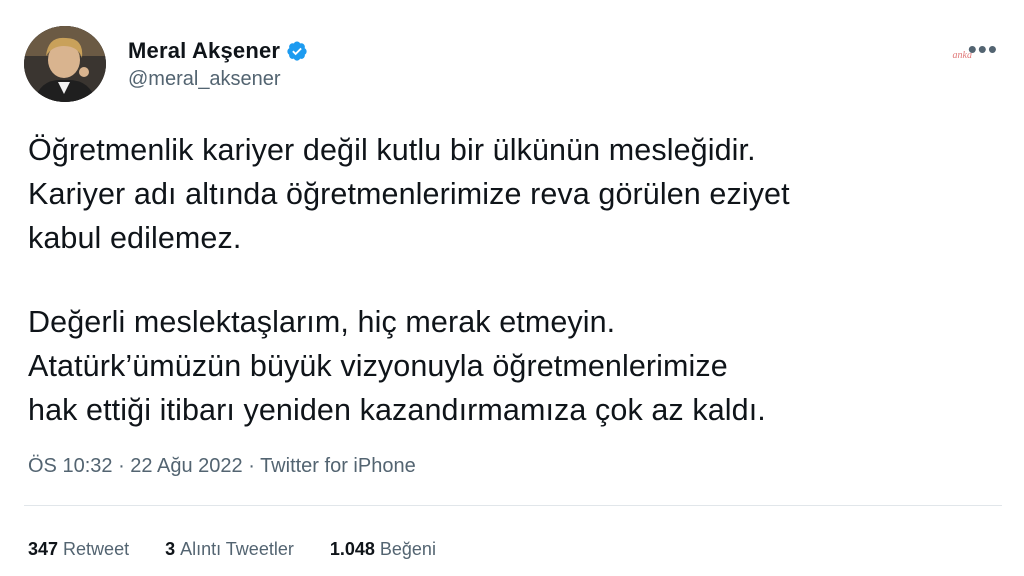  What do you see at coordinates (218, 79) in the screenshot?
I see `author-handle: @meral_aksener` at bounding box center [218, 79].